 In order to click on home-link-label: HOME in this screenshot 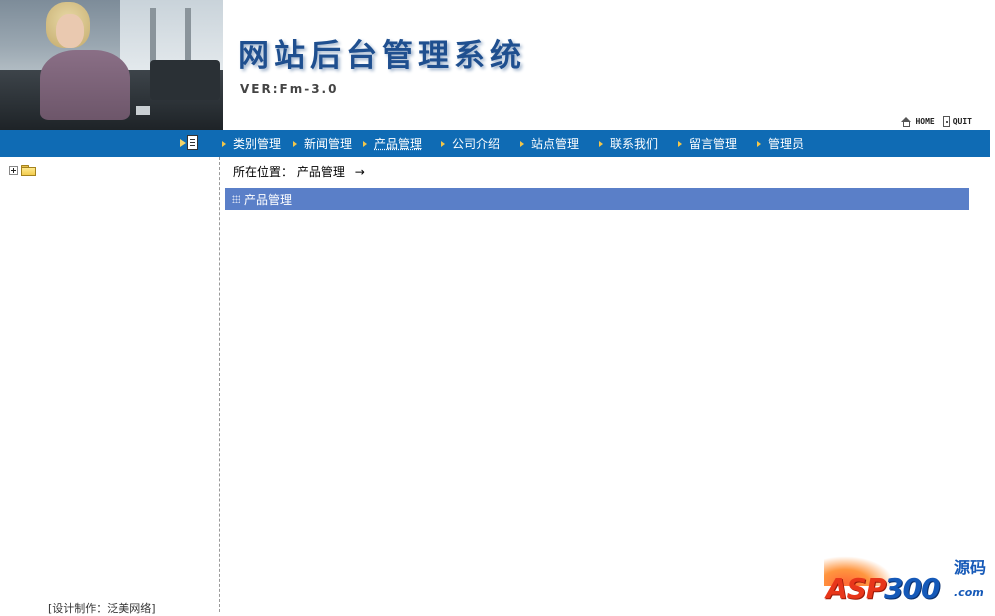, I will do `click(925, 121)`.